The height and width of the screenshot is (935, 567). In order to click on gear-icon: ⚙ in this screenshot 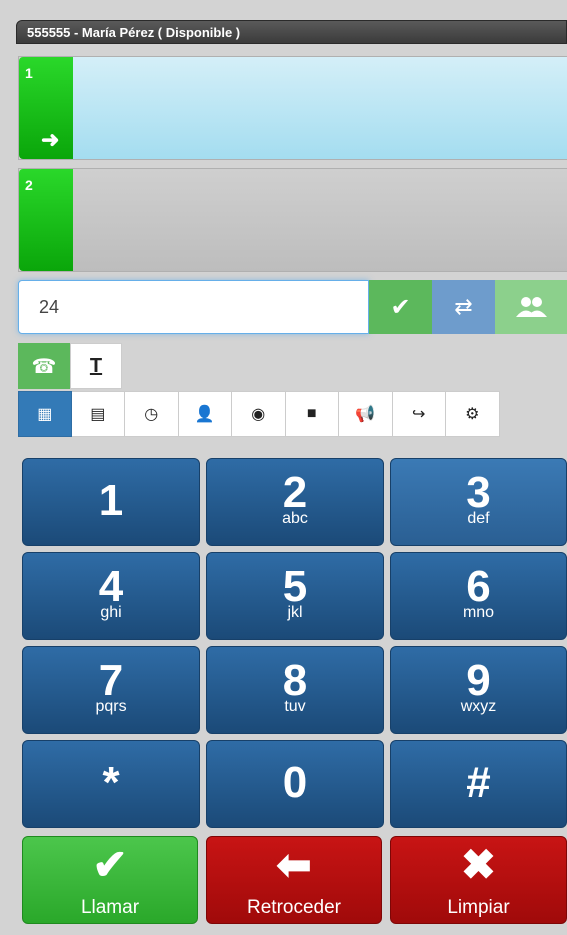, I will do `click(472, 414)`.